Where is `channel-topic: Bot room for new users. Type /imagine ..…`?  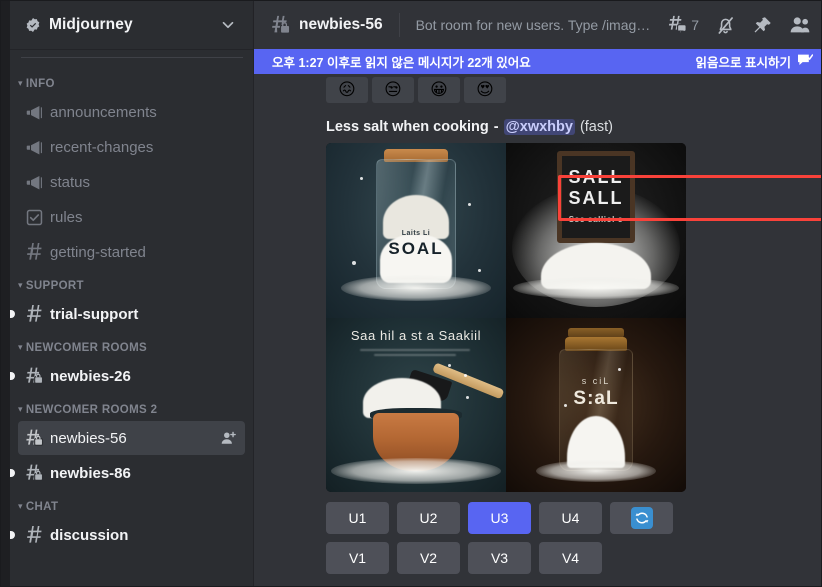 channel-topic: Bot room for new users. Type /imagine ..… is located at coordinates (534, 25).